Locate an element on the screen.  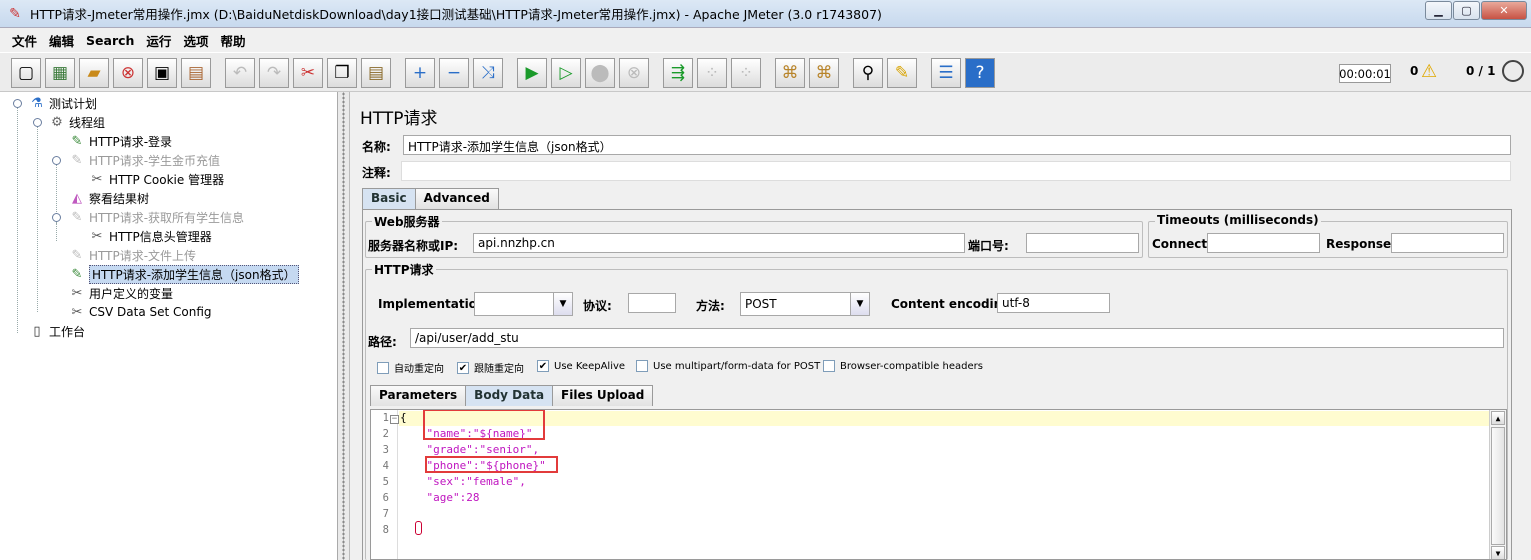
listener-icon: ◭ is located at coordinates (77, 198).